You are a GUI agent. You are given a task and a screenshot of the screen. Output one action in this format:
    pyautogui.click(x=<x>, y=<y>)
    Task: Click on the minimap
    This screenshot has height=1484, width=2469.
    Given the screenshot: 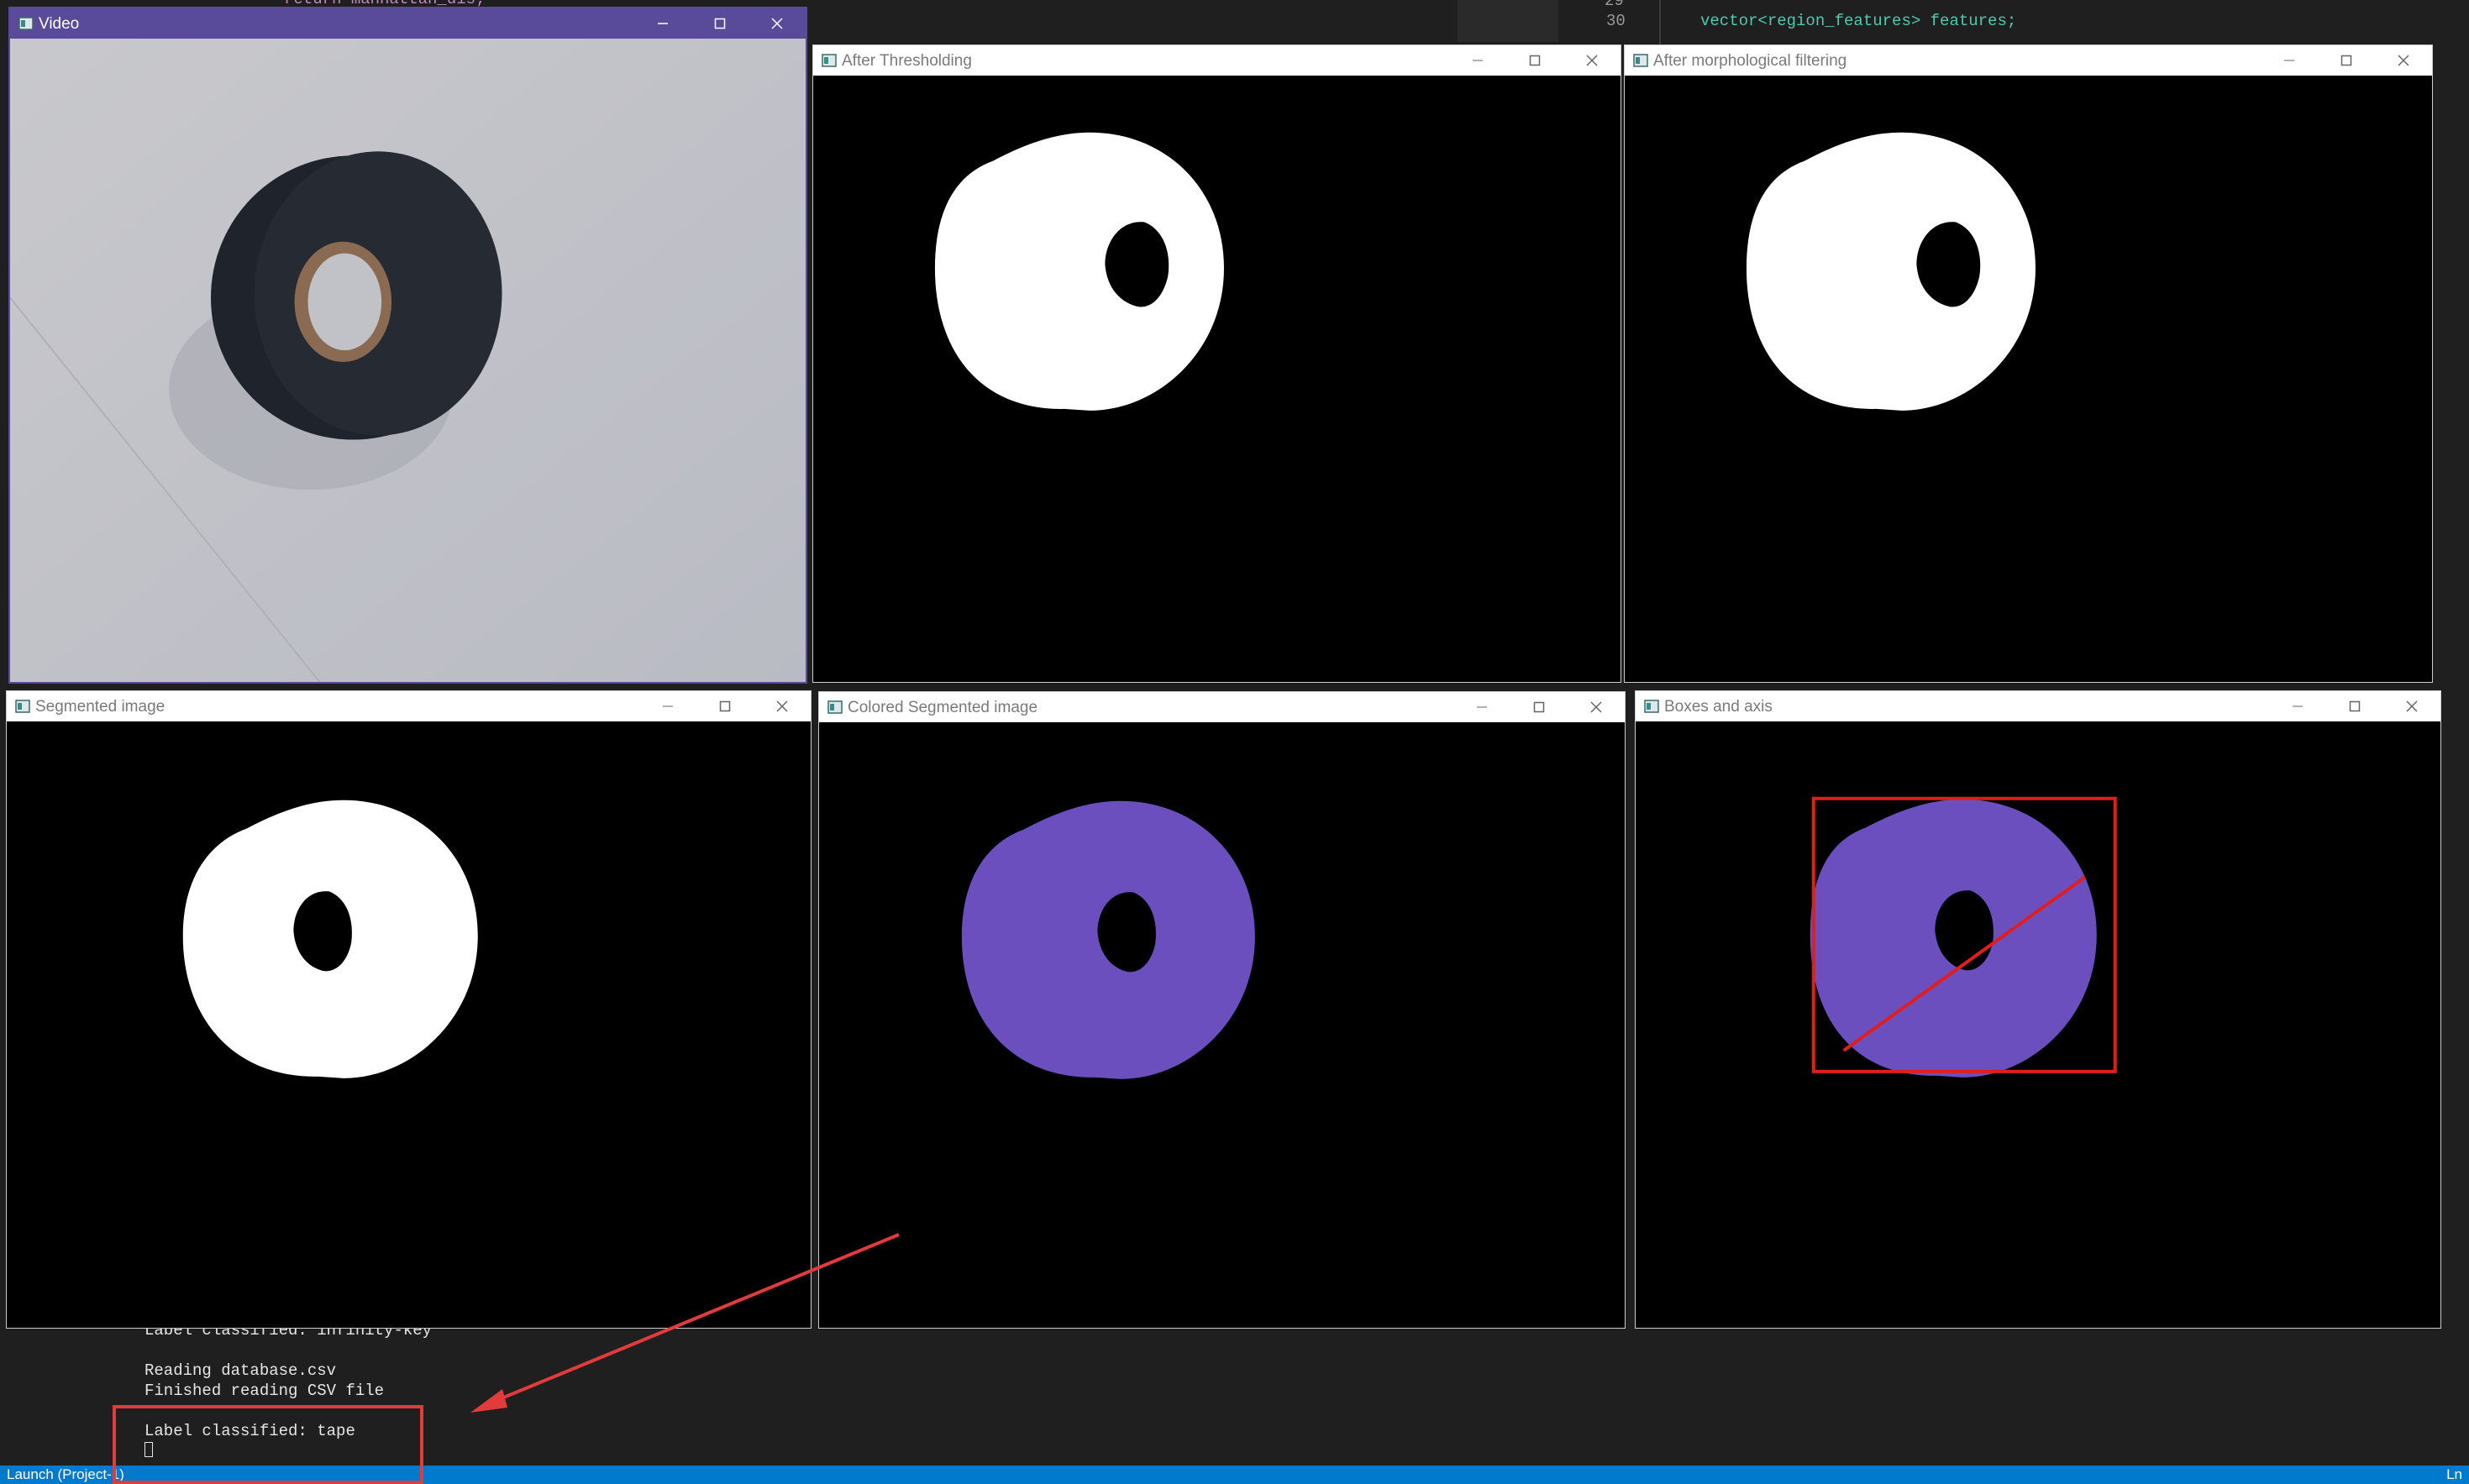 What is the action you would take?
    pyautogui.click(x=1508, y=21)
    